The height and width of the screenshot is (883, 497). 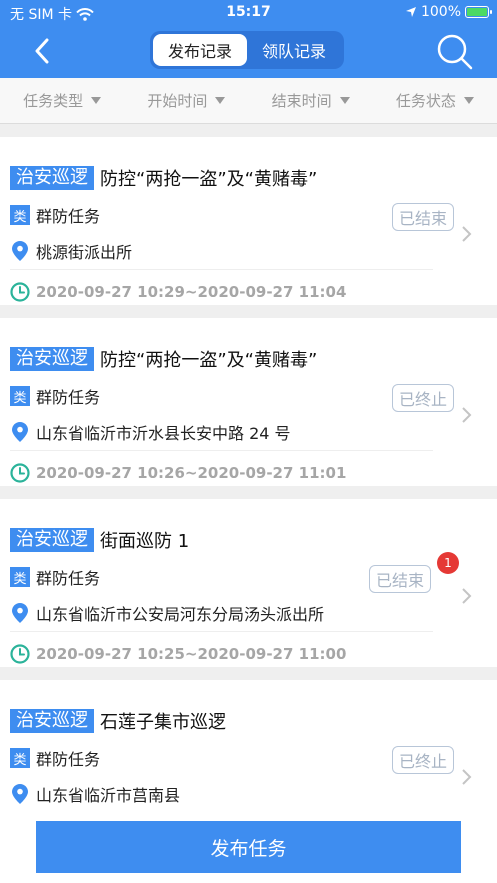 I want to click on filter-task-status: 任务状态, so click(x=435, y=100).